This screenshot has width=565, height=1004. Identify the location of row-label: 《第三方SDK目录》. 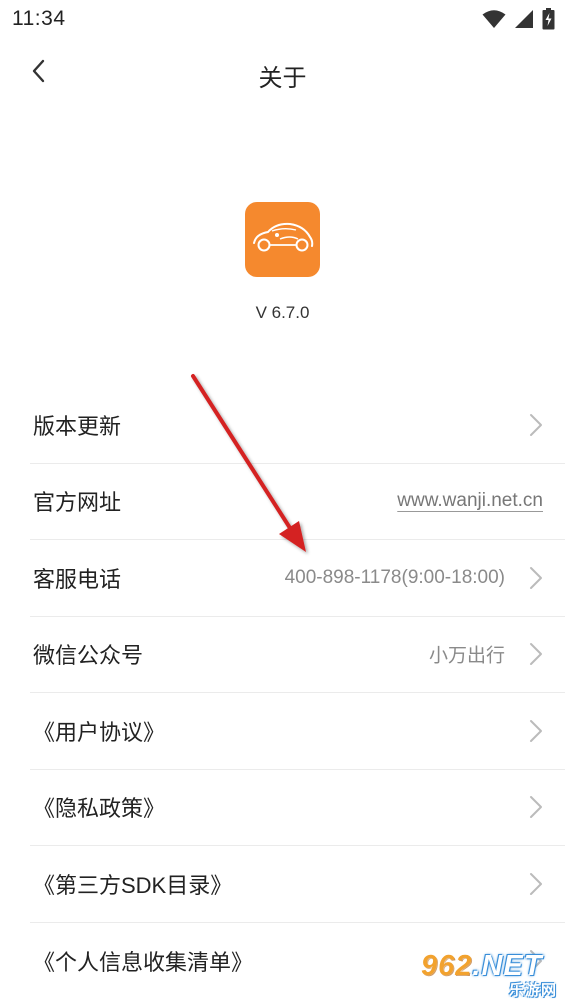
(133, 885).